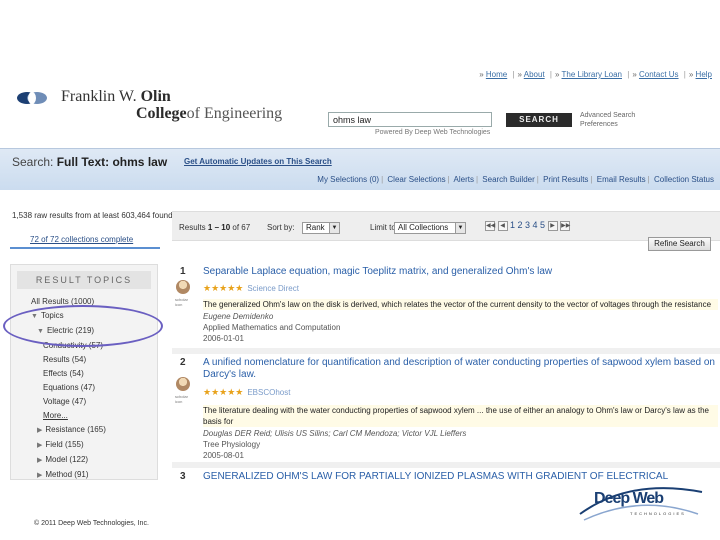  What do you see at coordinates (607, 124) in the screenshot?
I see `preferences-link: Preferences` at bounding box center [607, 124].